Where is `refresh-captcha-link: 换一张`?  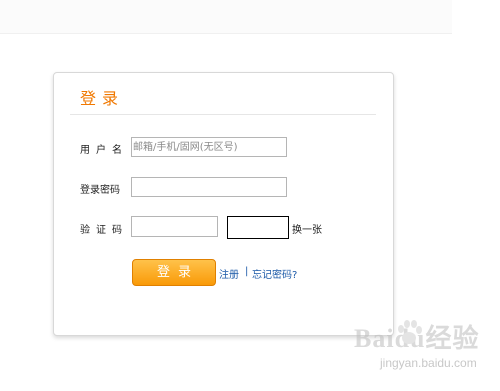
refresh-captcha-link: 换一张 is located at coordinates (307, 228).